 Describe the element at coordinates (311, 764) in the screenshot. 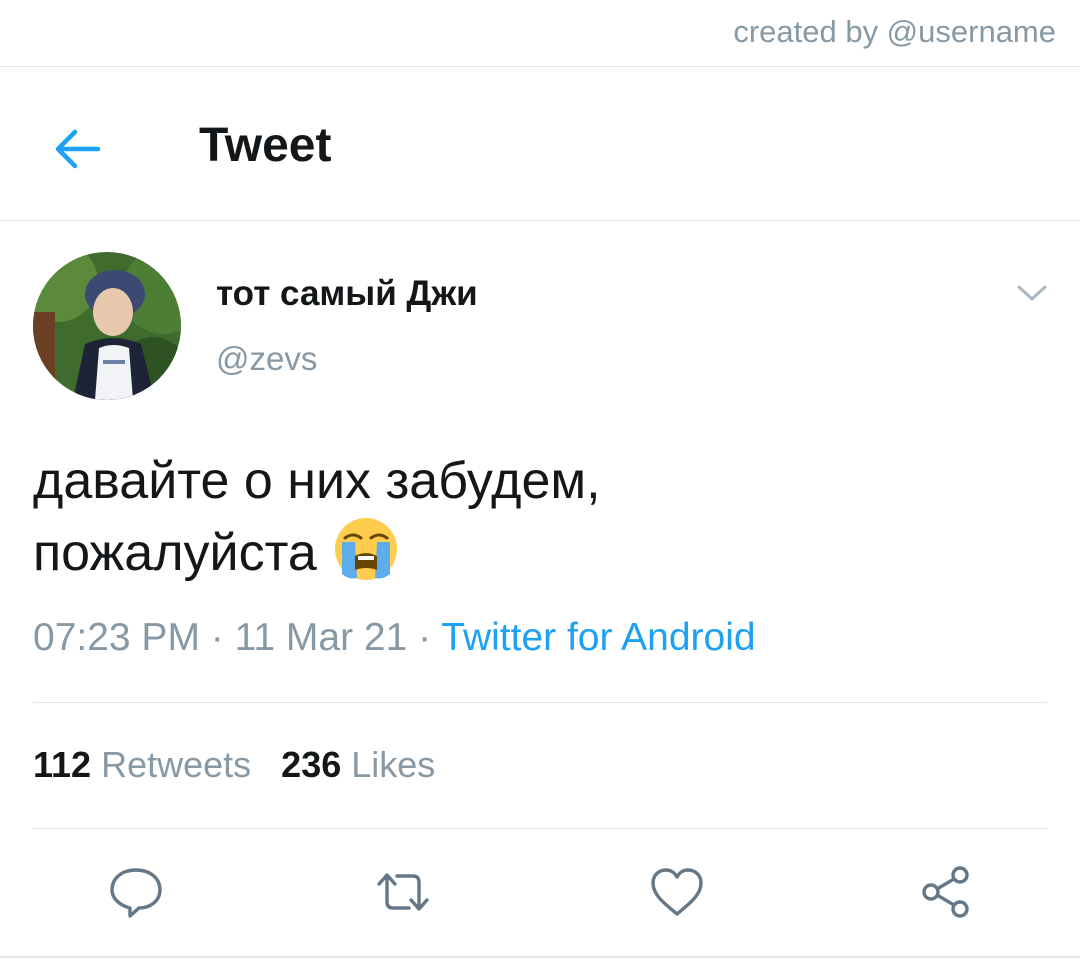

I see `likes-count: 236` at that location.